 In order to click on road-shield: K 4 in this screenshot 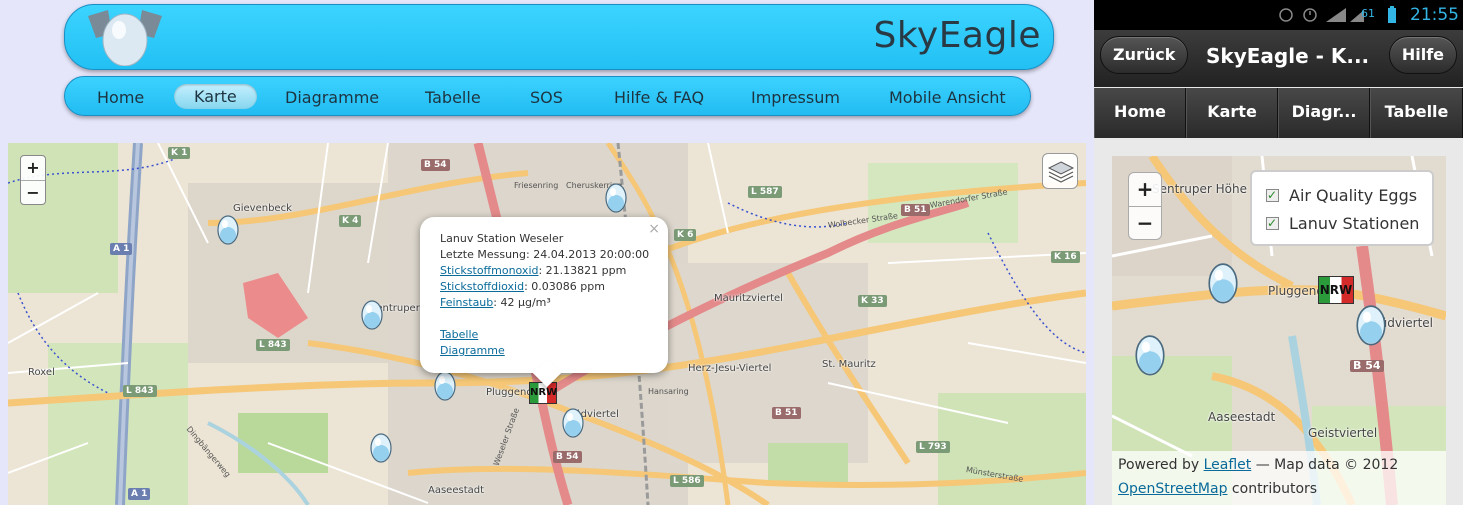, I will do `click(350, 221)`.